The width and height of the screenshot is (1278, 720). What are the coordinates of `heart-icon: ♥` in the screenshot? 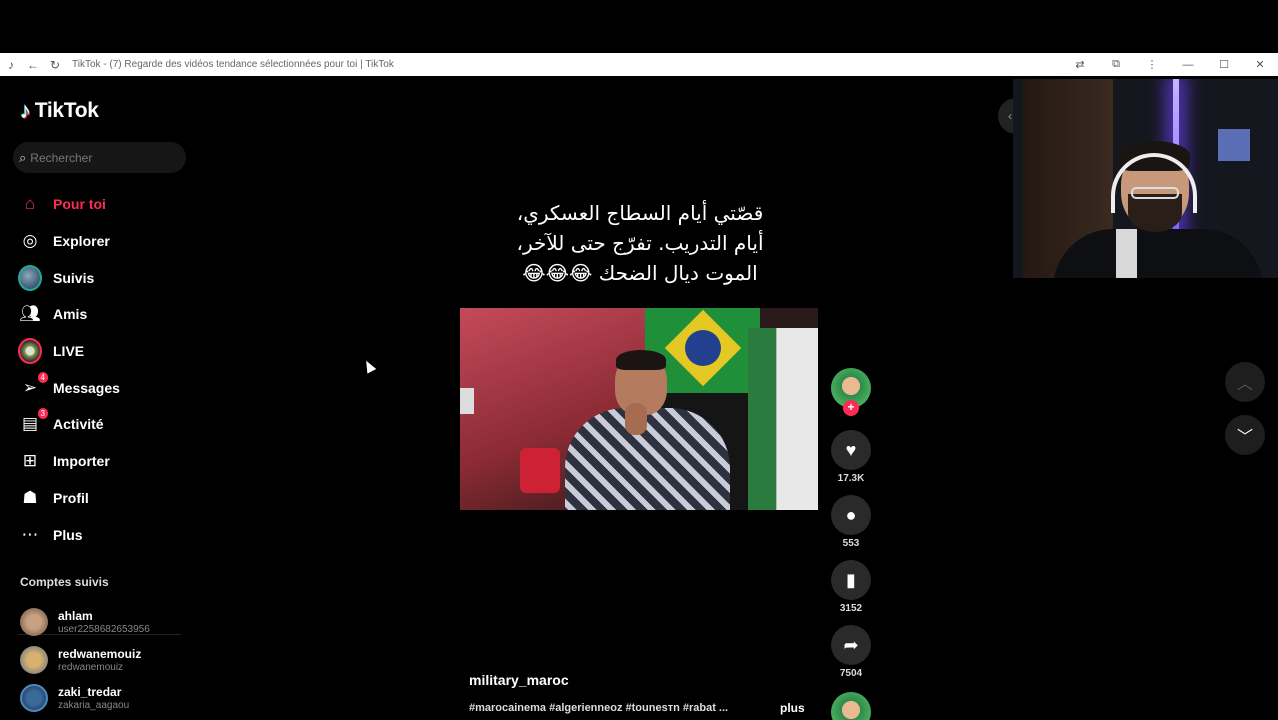 It's located at (851, 450).